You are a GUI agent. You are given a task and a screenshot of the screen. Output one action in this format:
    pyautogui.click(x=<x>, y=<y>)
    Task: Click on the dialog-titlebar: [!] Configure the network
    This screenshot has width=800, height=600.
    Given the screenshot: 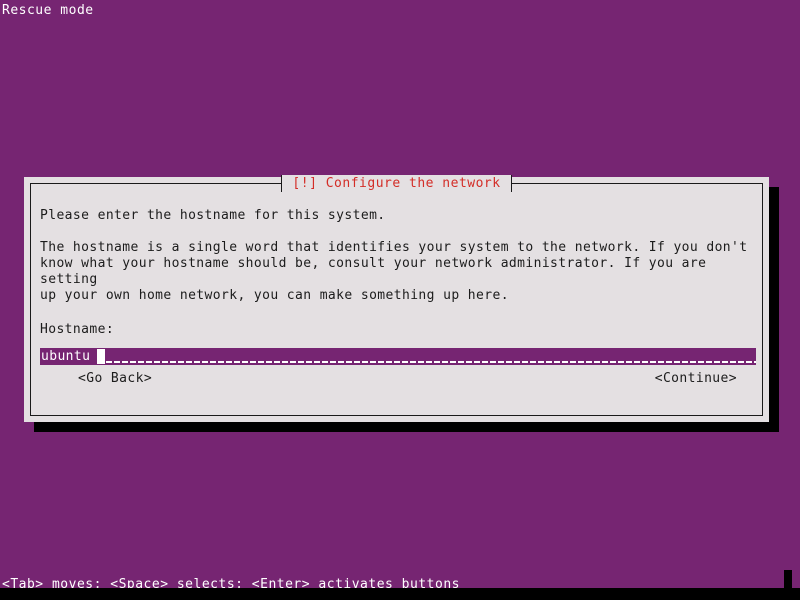 What is the action you would take?
    pyautogui.click(x=397, y=183)
    